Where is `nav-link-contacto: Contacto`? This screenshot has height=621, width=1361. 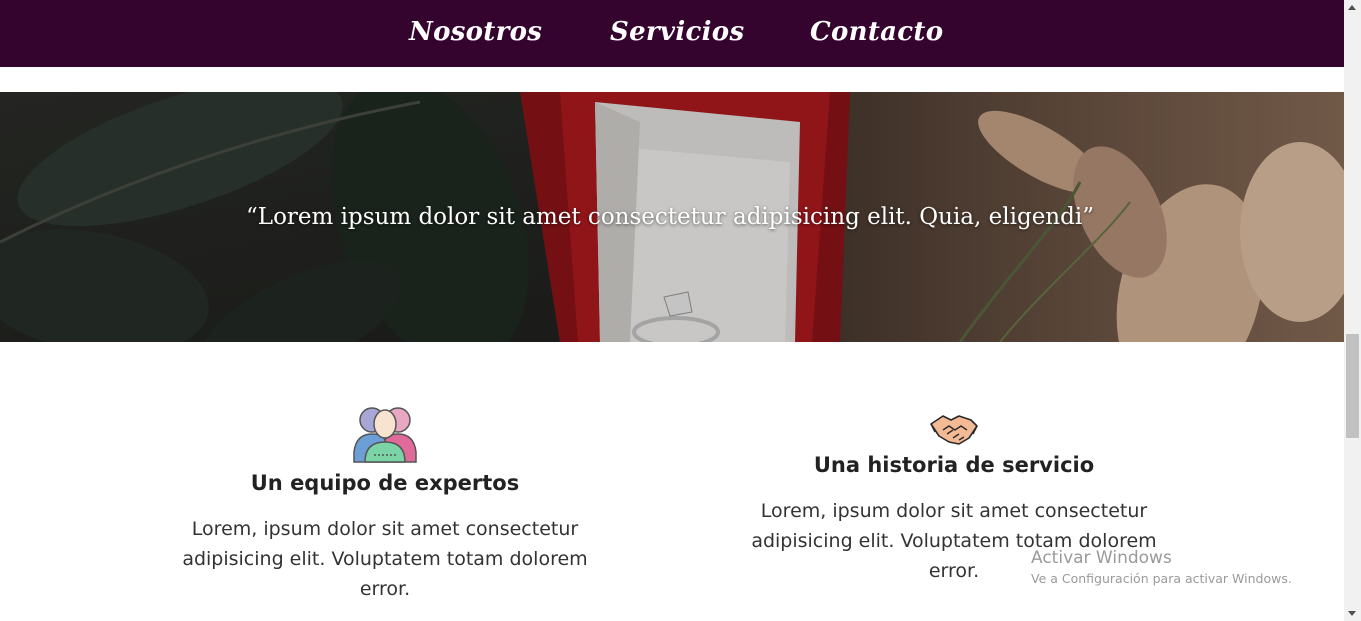 nav-link-contacto: Contacto is located at coordinates (876, 32).